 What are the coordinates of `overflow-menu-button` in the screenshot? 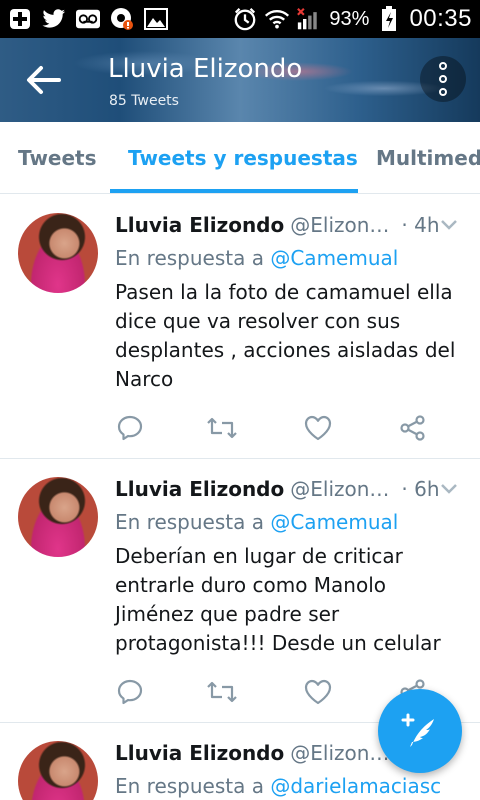 It's located at (443, 79).